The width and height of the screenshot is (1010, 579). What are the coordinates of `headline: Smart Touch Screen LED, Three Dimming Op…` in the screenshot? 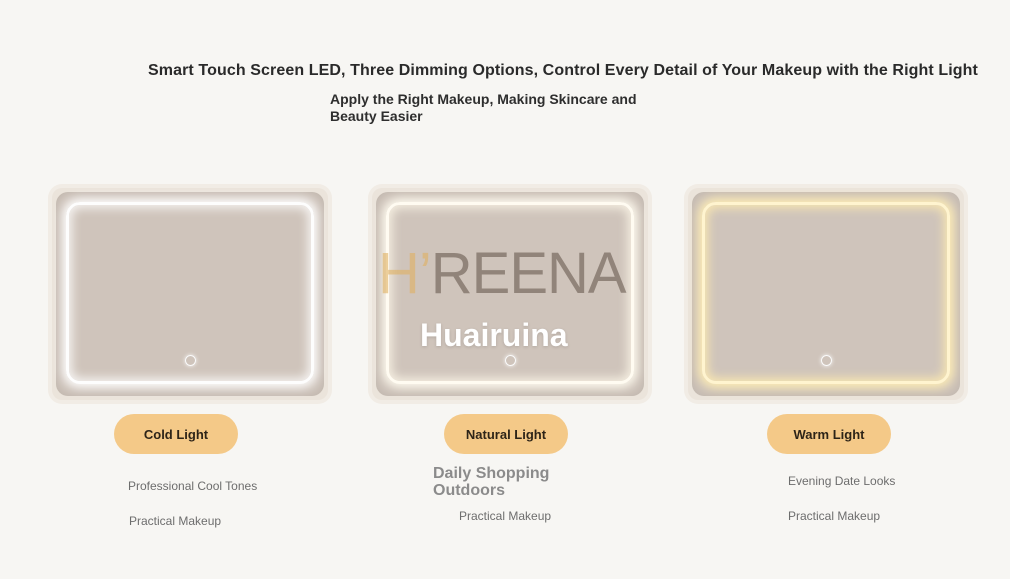 It's located at (563, 70).